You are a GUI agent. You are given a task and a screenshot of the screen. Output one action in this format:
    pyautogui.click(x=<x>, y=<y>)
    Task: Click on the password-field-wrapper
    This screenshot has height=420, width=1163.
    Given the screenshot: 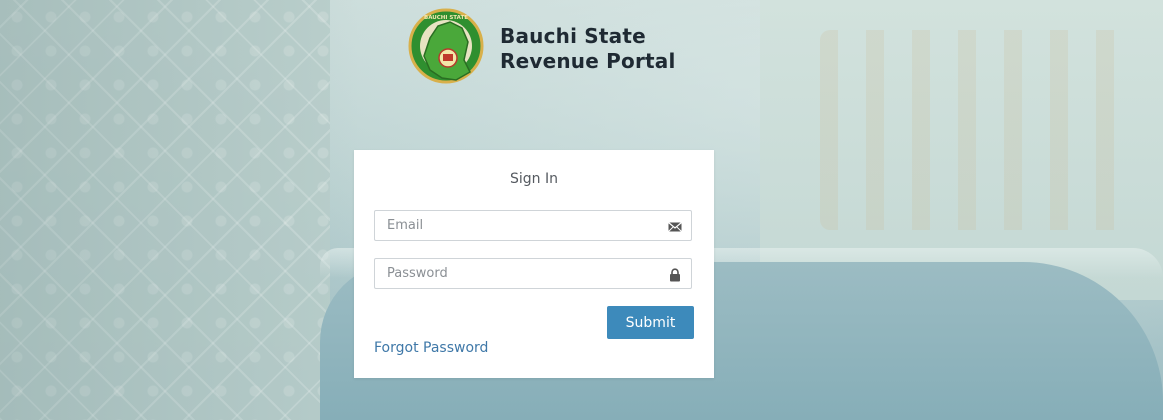 What is the action you would take?
    pyautogui.click(x=533, y=273)
    